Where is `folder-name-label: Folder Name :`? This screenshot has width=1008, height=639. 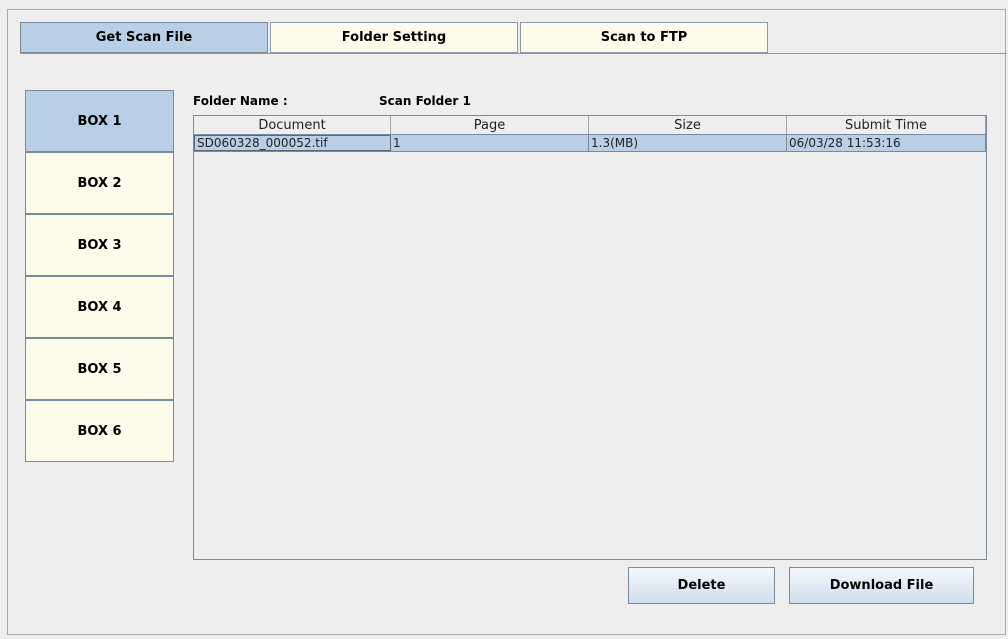
folder-name-label: Folder Name : is located at coordinates (240, 101).